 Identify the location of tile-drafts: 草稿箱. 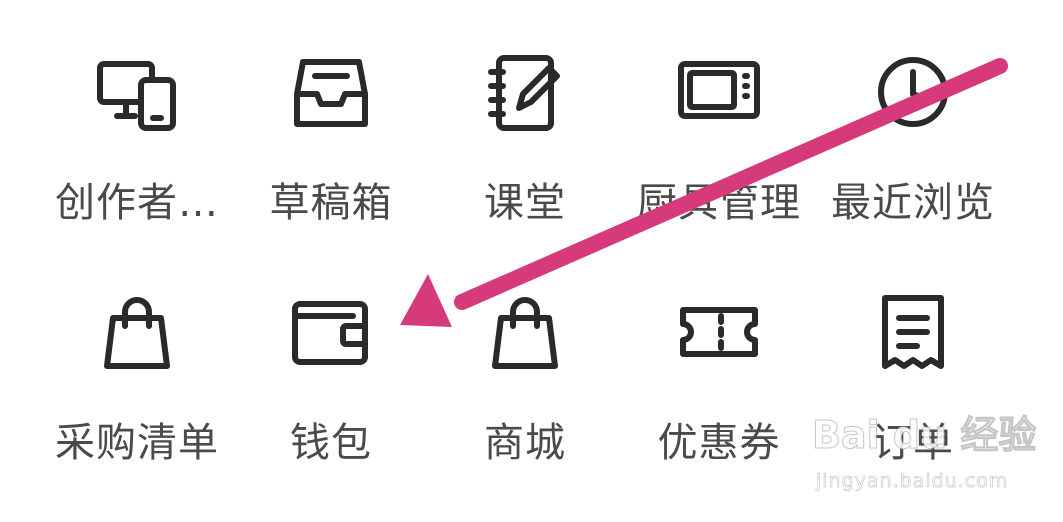
(331, 150).